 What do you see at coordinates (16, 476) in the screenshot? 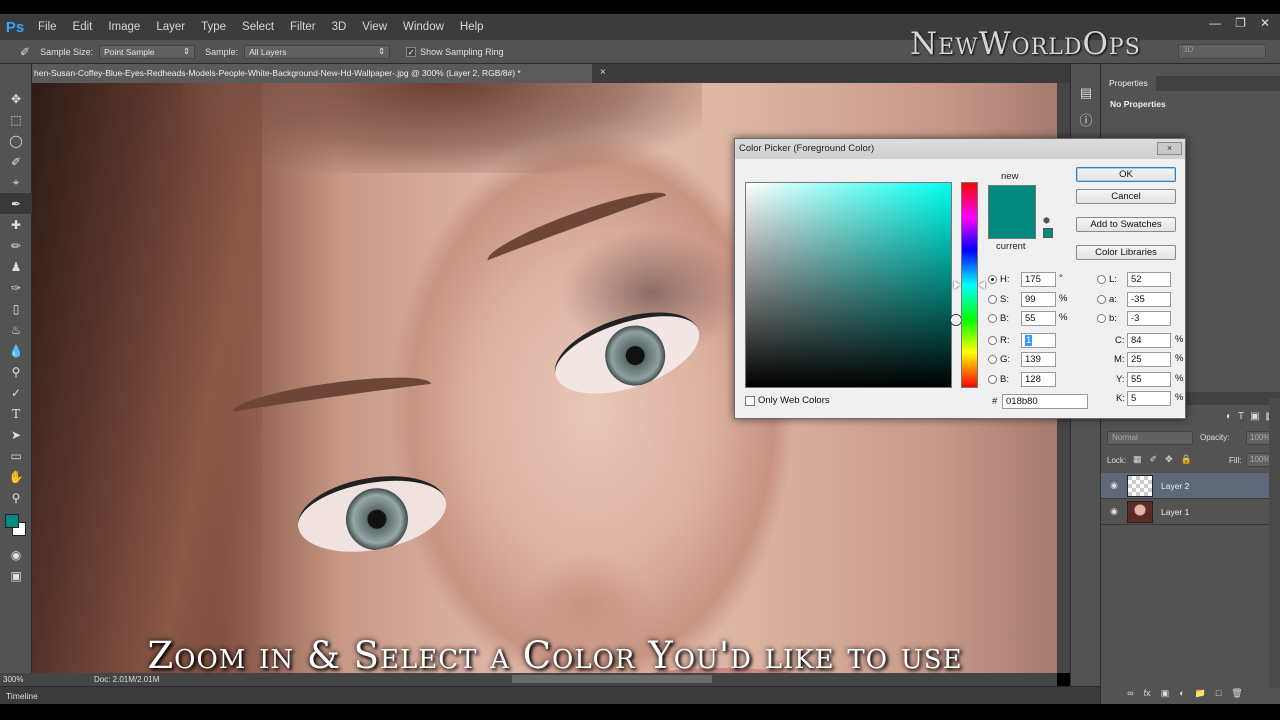
I see `hand-tool-icon: ✋` at bounding box center [16, 476].